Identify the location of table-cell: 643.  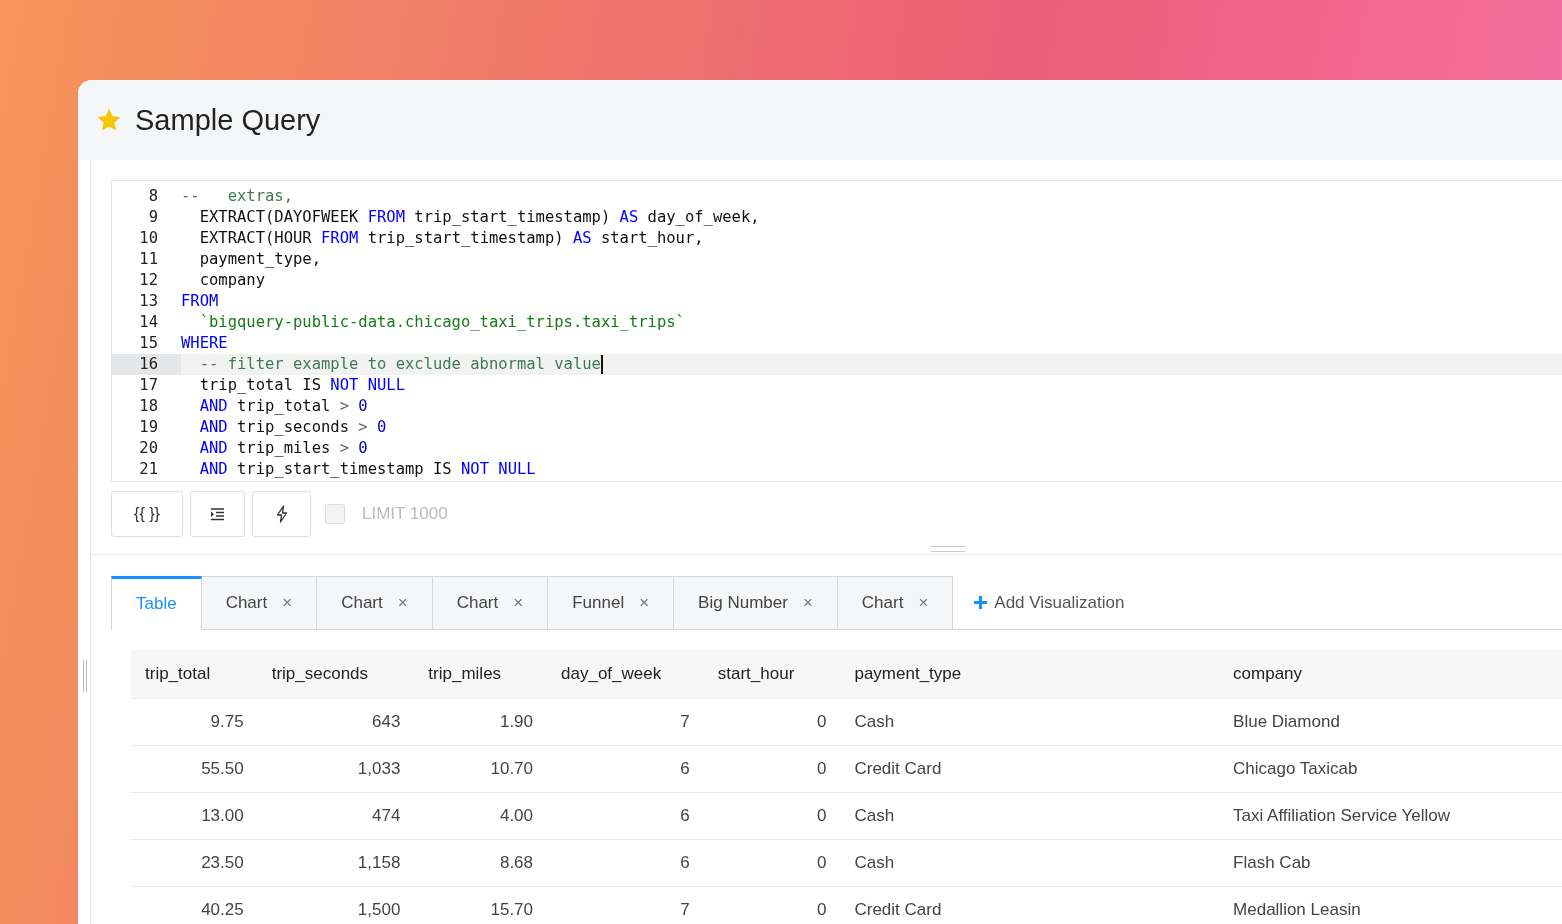
(336, 722).